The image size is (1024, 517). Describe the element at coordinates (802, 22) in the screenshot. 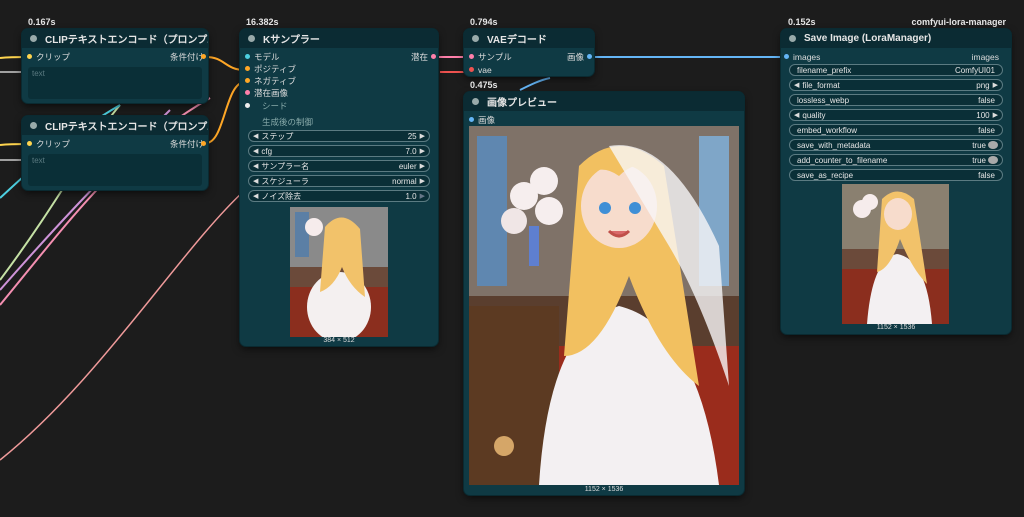

I see `save-exec-time: 0.152s` at that location.